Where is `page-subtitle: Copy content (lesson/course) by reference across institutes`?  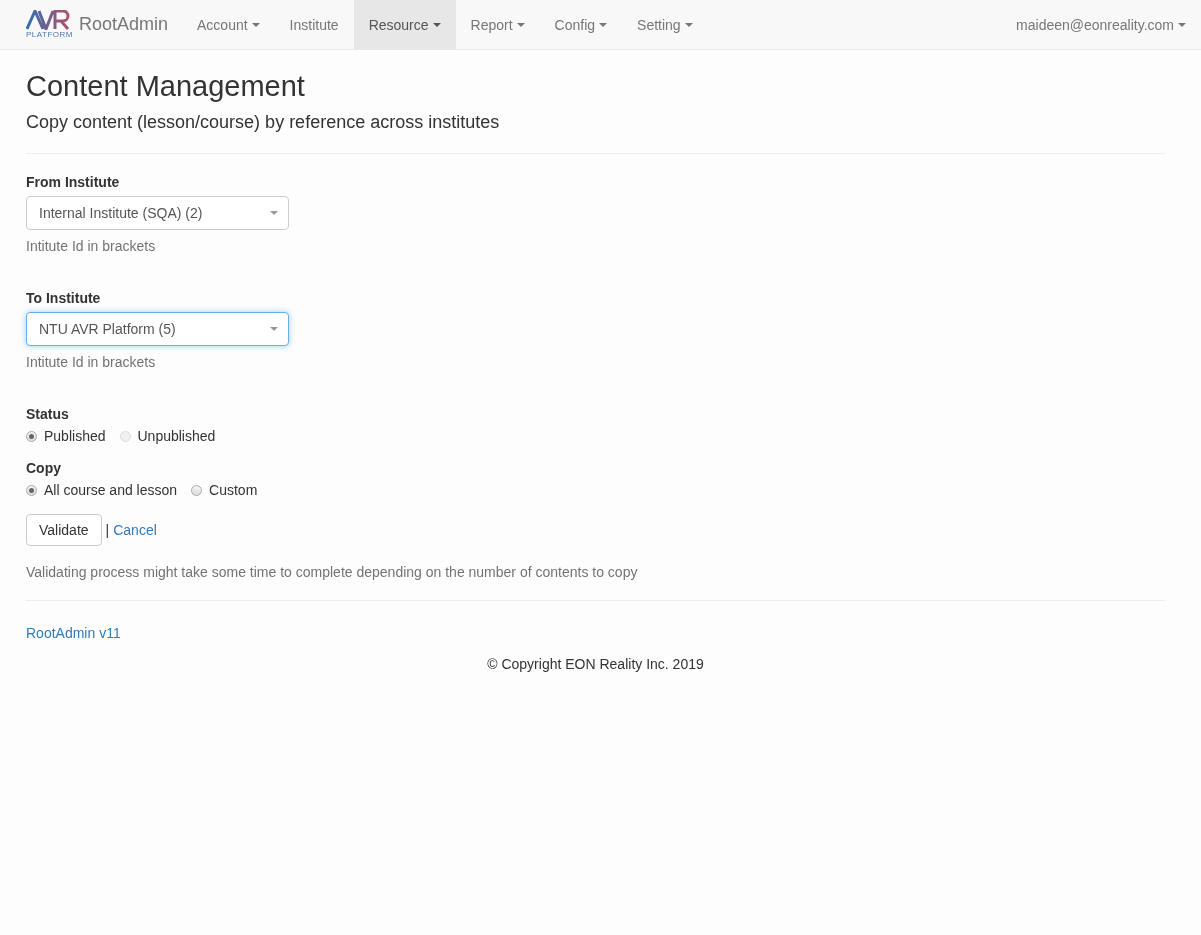 page-subtitle: Copy content (lesson/course) by reference across institutes is located at coordinates (263, 122).